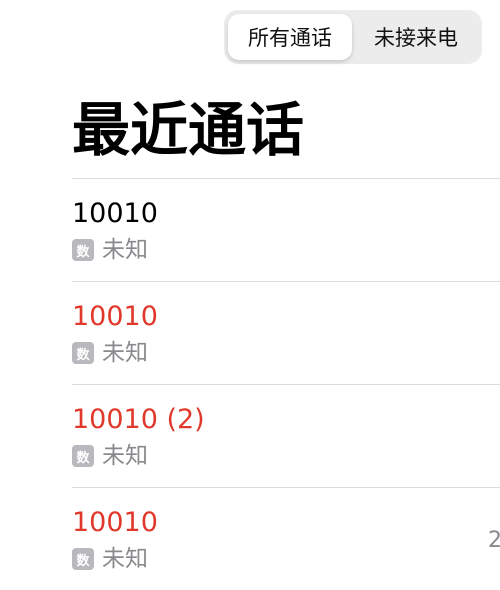 This screenshot has width=500, height=590. I want to click on tab-all-calls: 所有通话, so click(290, 37).